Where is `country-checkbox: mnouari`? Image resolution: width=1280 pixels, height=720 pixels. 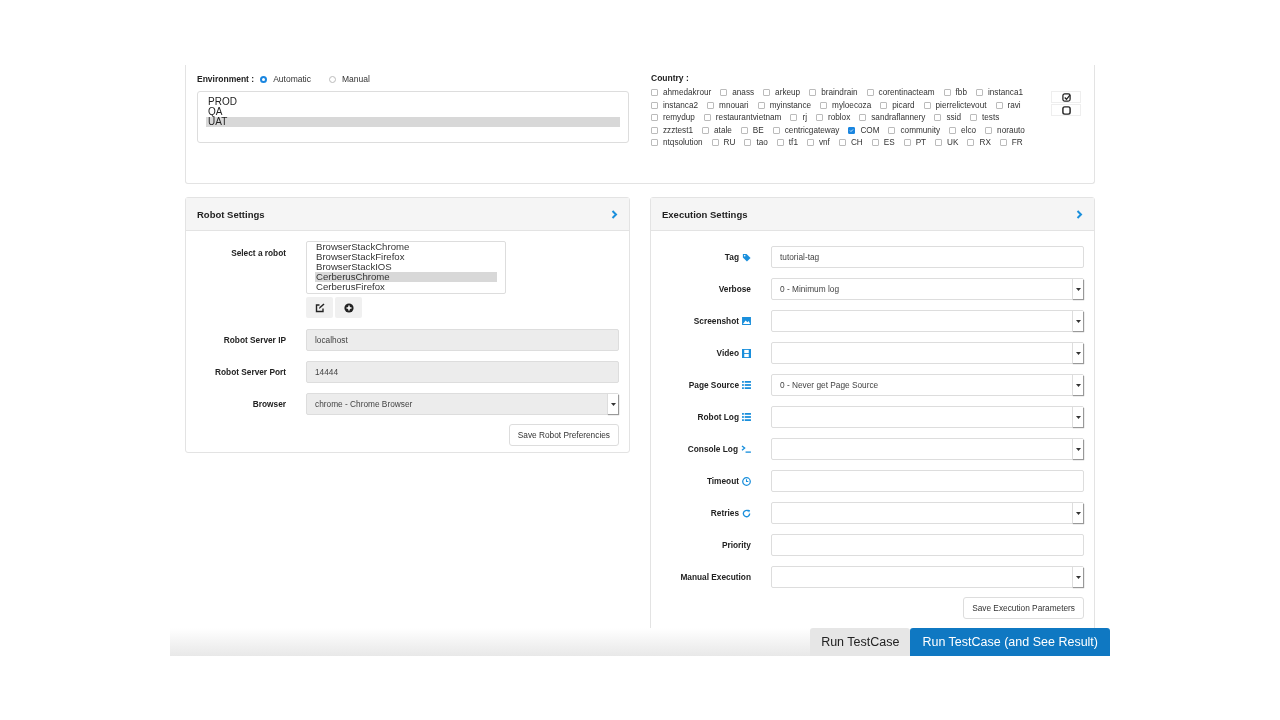 country-checkbox: mnouari is located at coordinates (728, 105).